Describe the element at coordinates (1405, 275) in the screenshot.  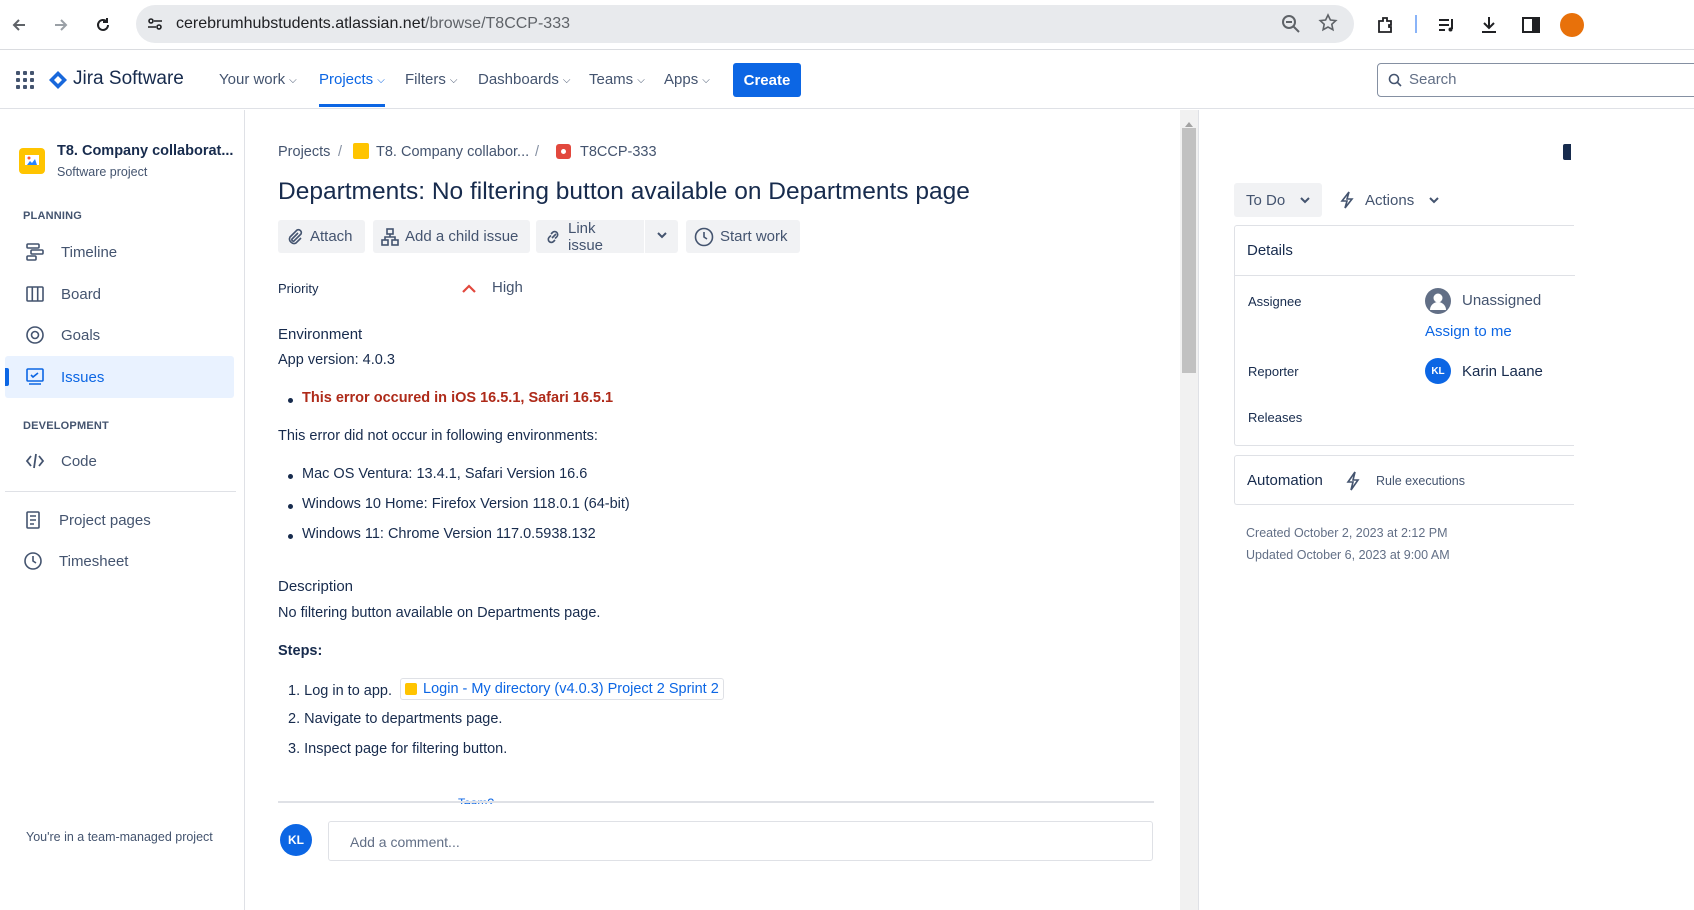
I see `details-divider` at that location.